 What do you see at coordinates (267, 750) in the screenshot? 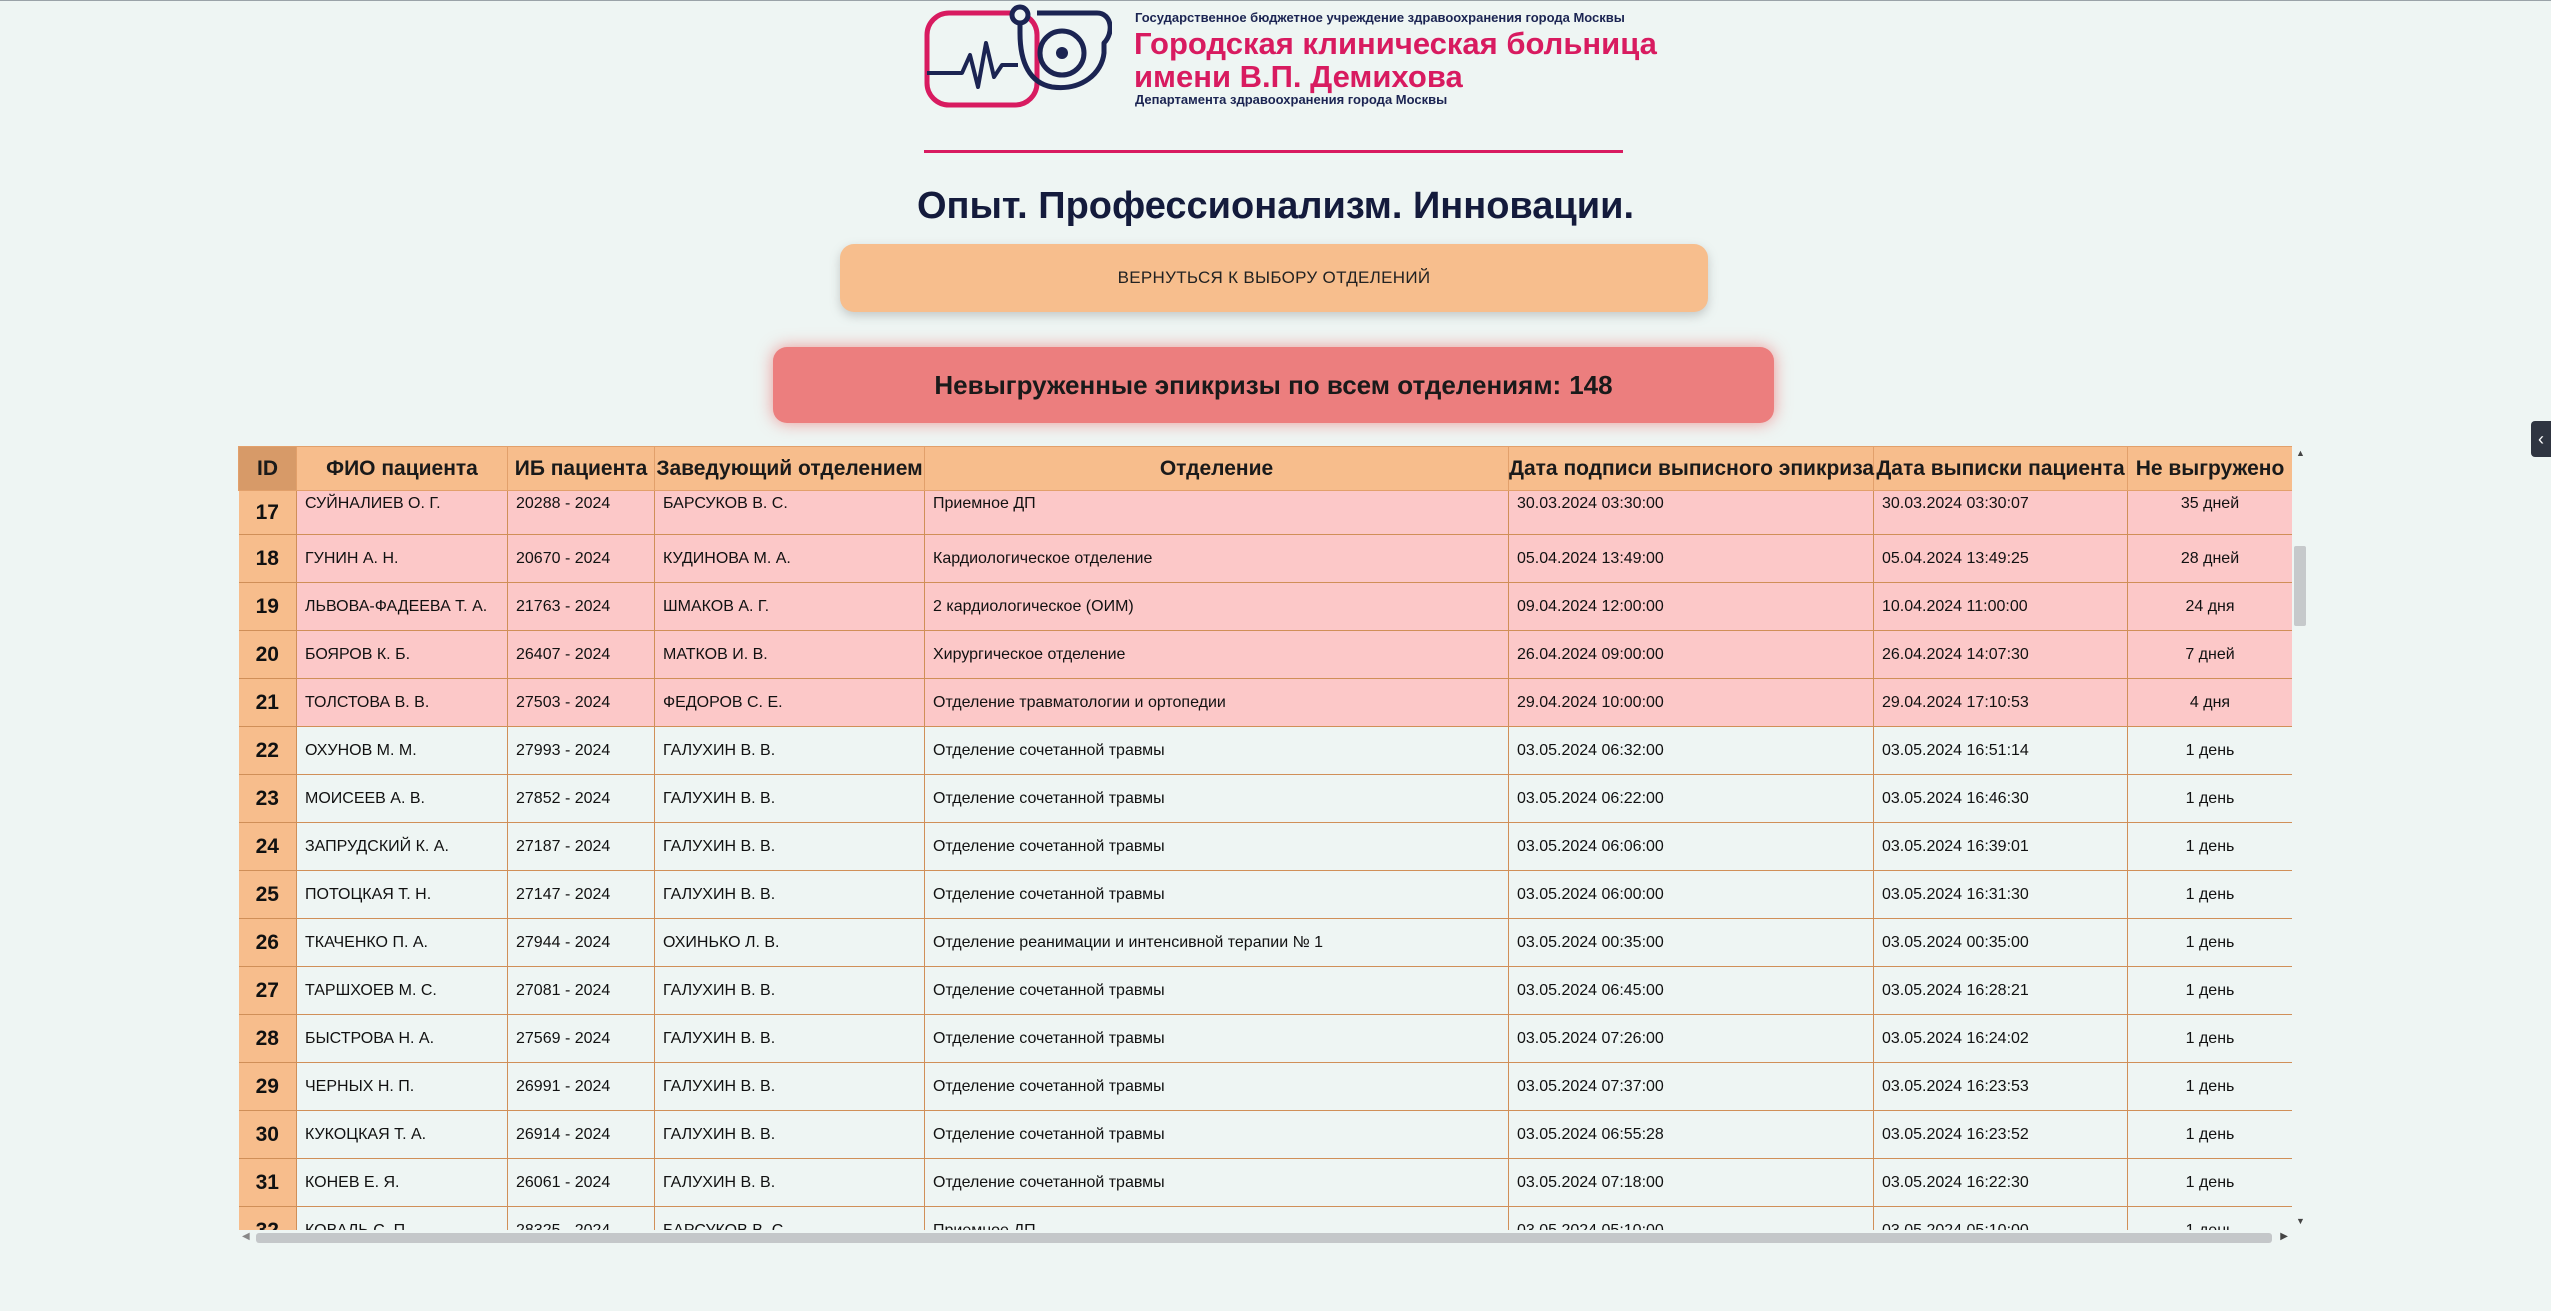
I see `cell-id: 22` at bounding box center [267, 750].